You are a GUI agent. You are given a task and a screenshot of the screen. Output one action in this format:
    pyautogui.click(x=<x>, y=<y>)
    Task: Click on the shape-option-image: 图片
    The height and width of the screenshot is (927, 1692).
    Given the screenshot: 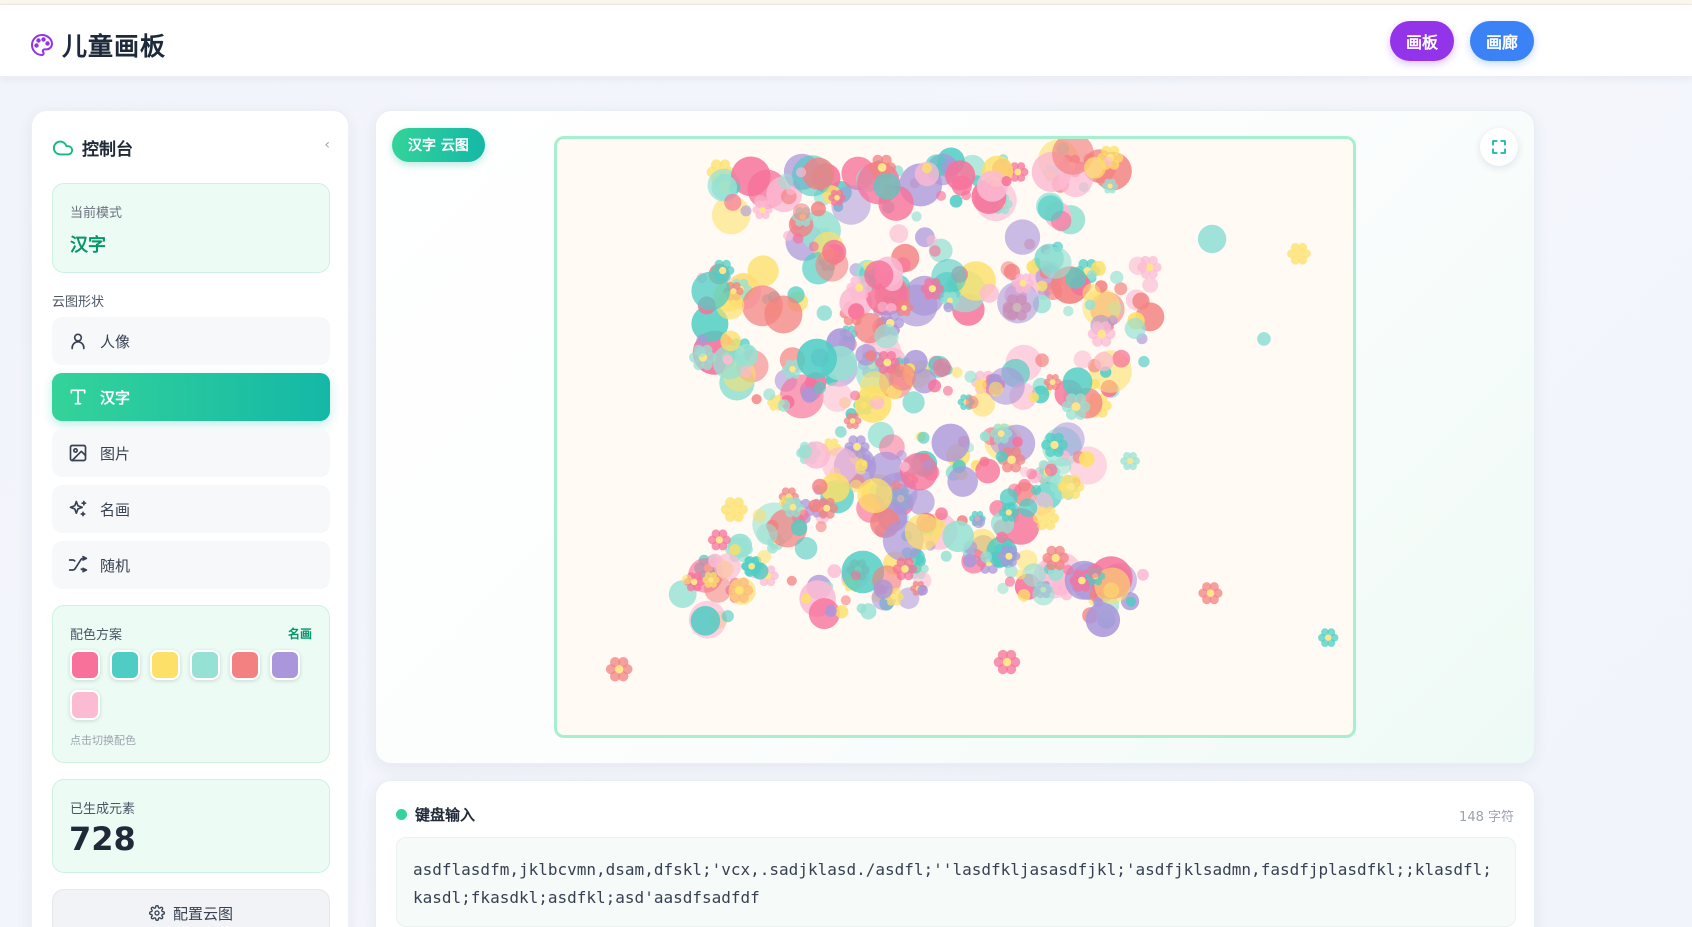 What is the action you would take?
    pyautogui.click(x=191, y=453)
    